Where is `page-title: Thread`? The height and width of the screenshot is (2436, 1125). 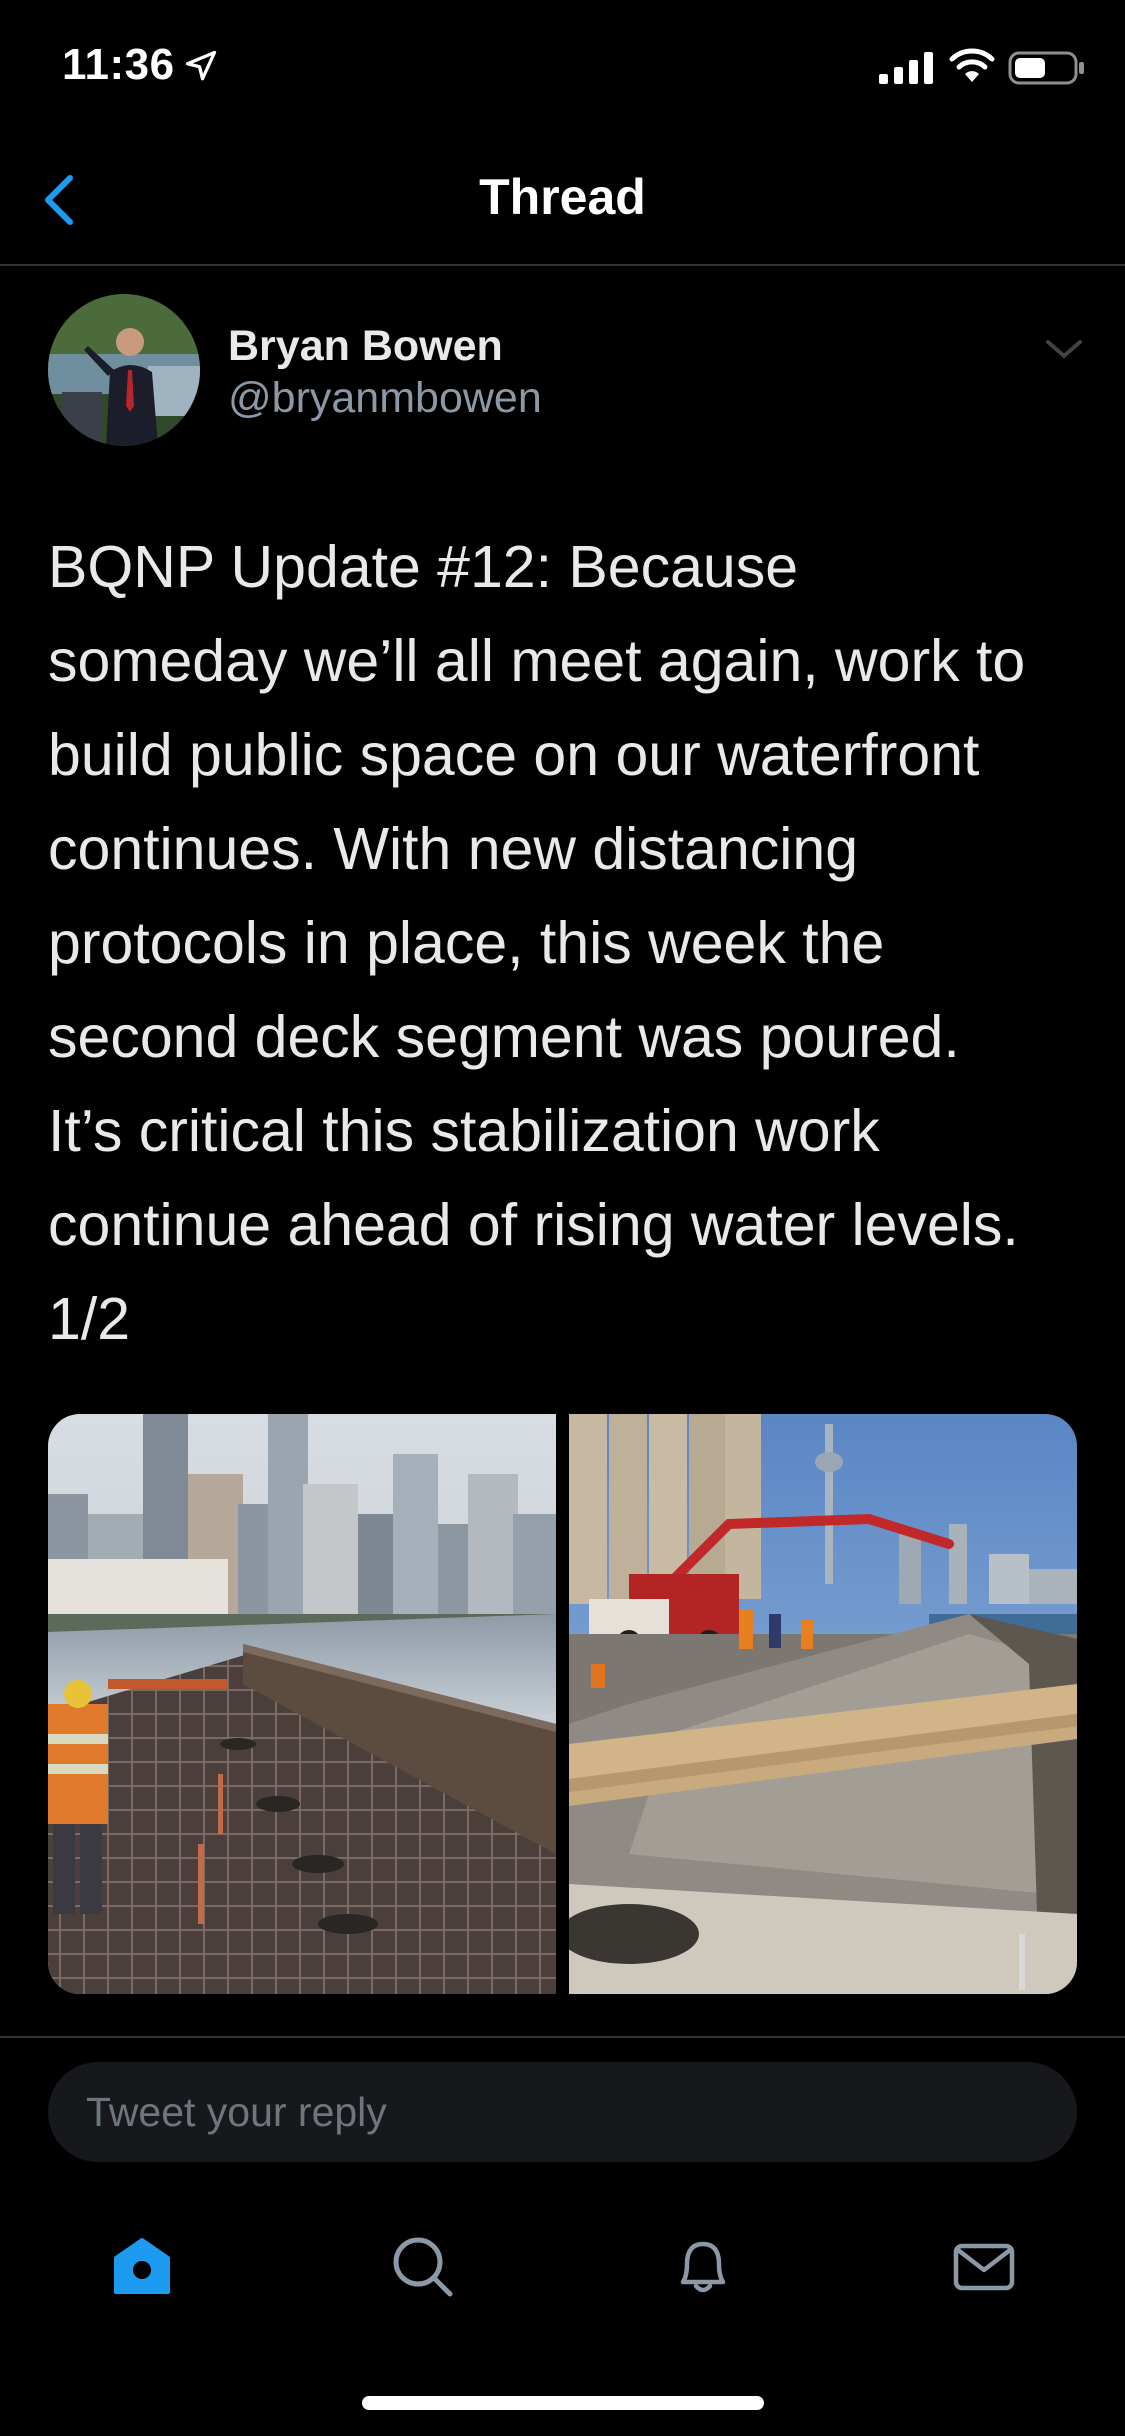 page-title: Thread is located at coordinates (562, 197).